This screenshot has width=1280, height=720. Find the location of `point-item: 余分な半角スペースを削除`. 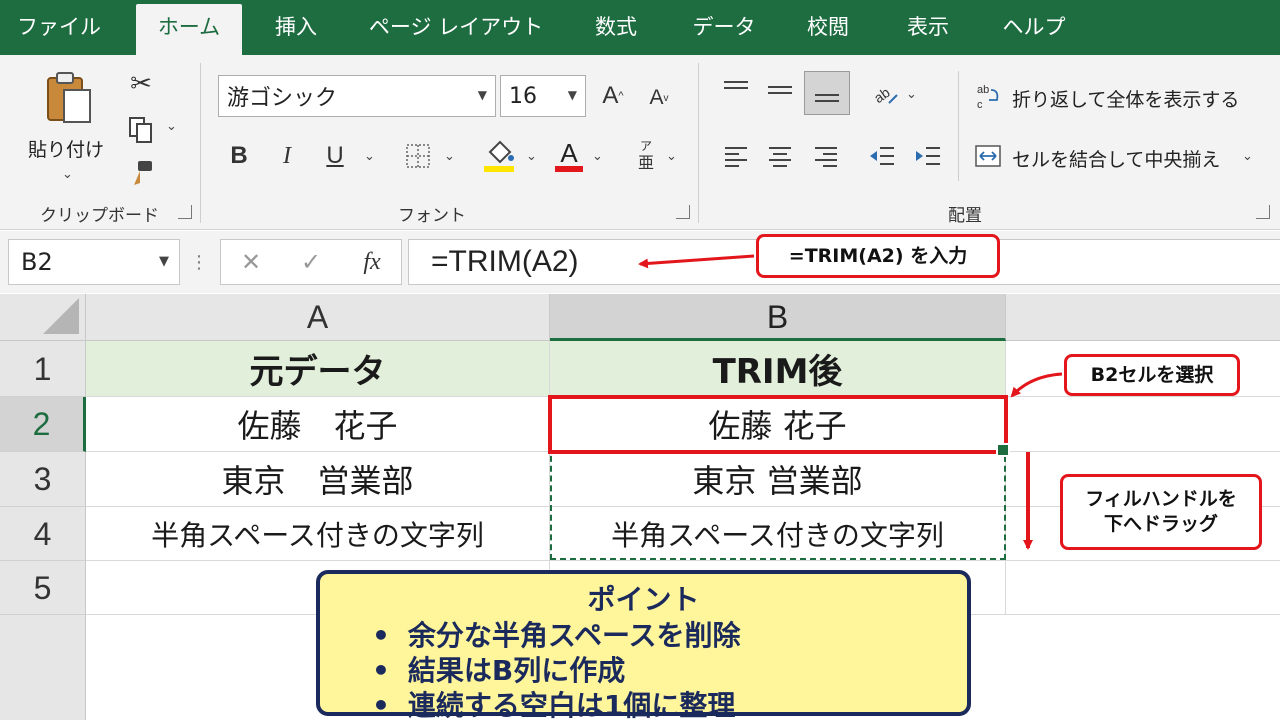

point-item: 余分な半角スペースを削除 is located at coordinates (669, 635).